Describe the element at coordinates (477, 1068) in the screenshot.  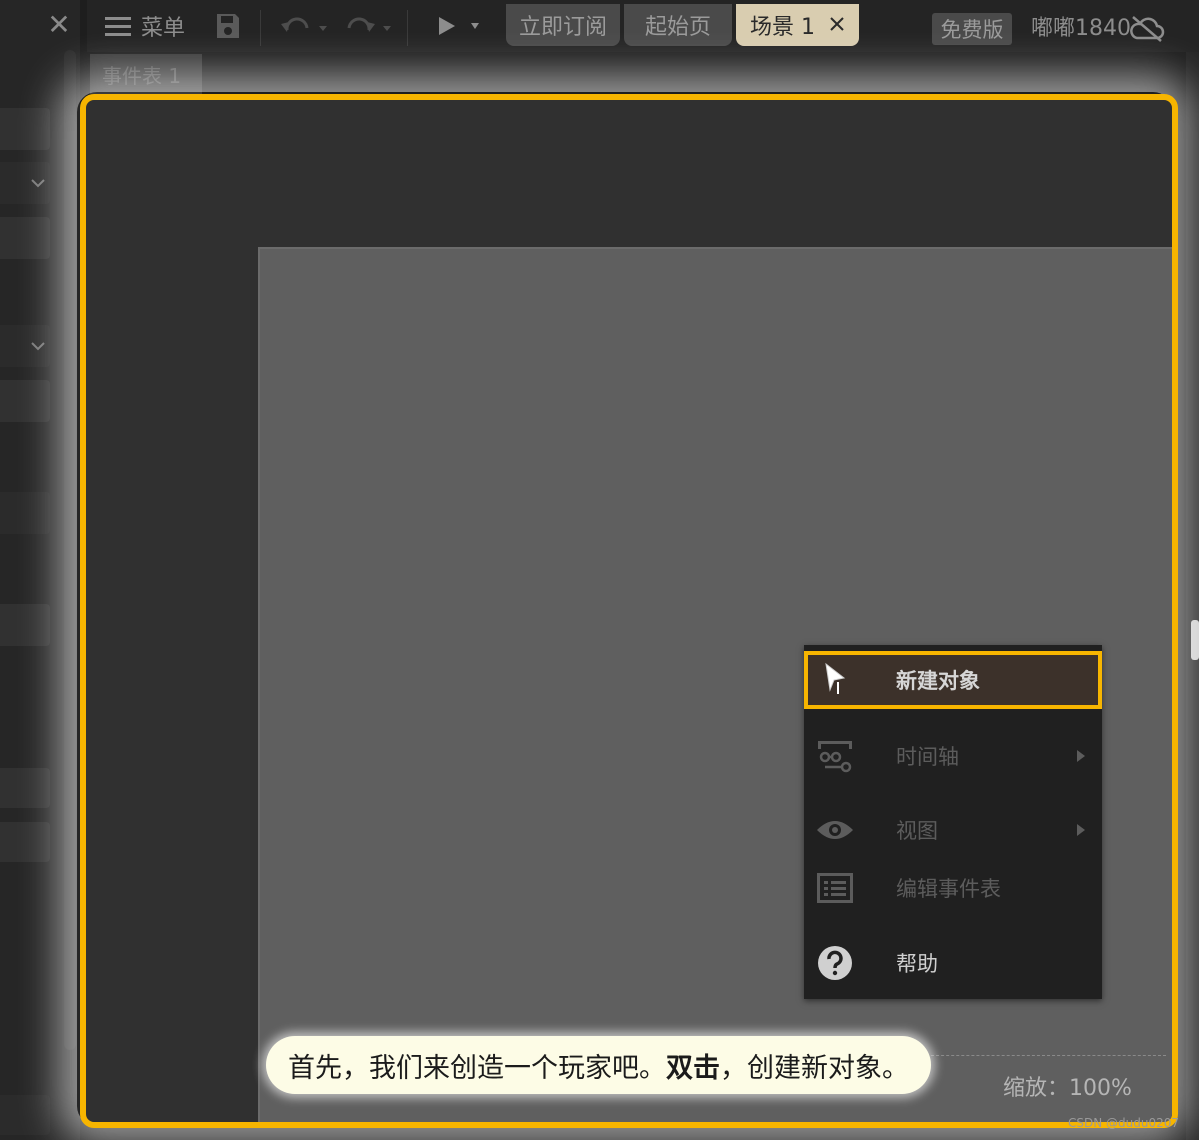
I see `tooltip-text-prefix: 首先，我们来创造一个玩家吧。` at that location.